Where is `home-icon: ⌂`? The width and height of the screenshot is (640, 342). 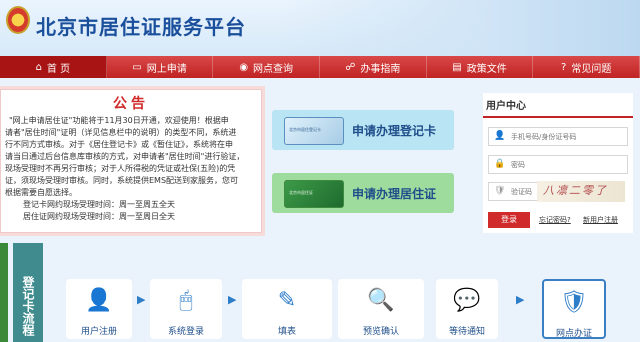
home-icon: ⌂ is located at coordinates (38, 67).